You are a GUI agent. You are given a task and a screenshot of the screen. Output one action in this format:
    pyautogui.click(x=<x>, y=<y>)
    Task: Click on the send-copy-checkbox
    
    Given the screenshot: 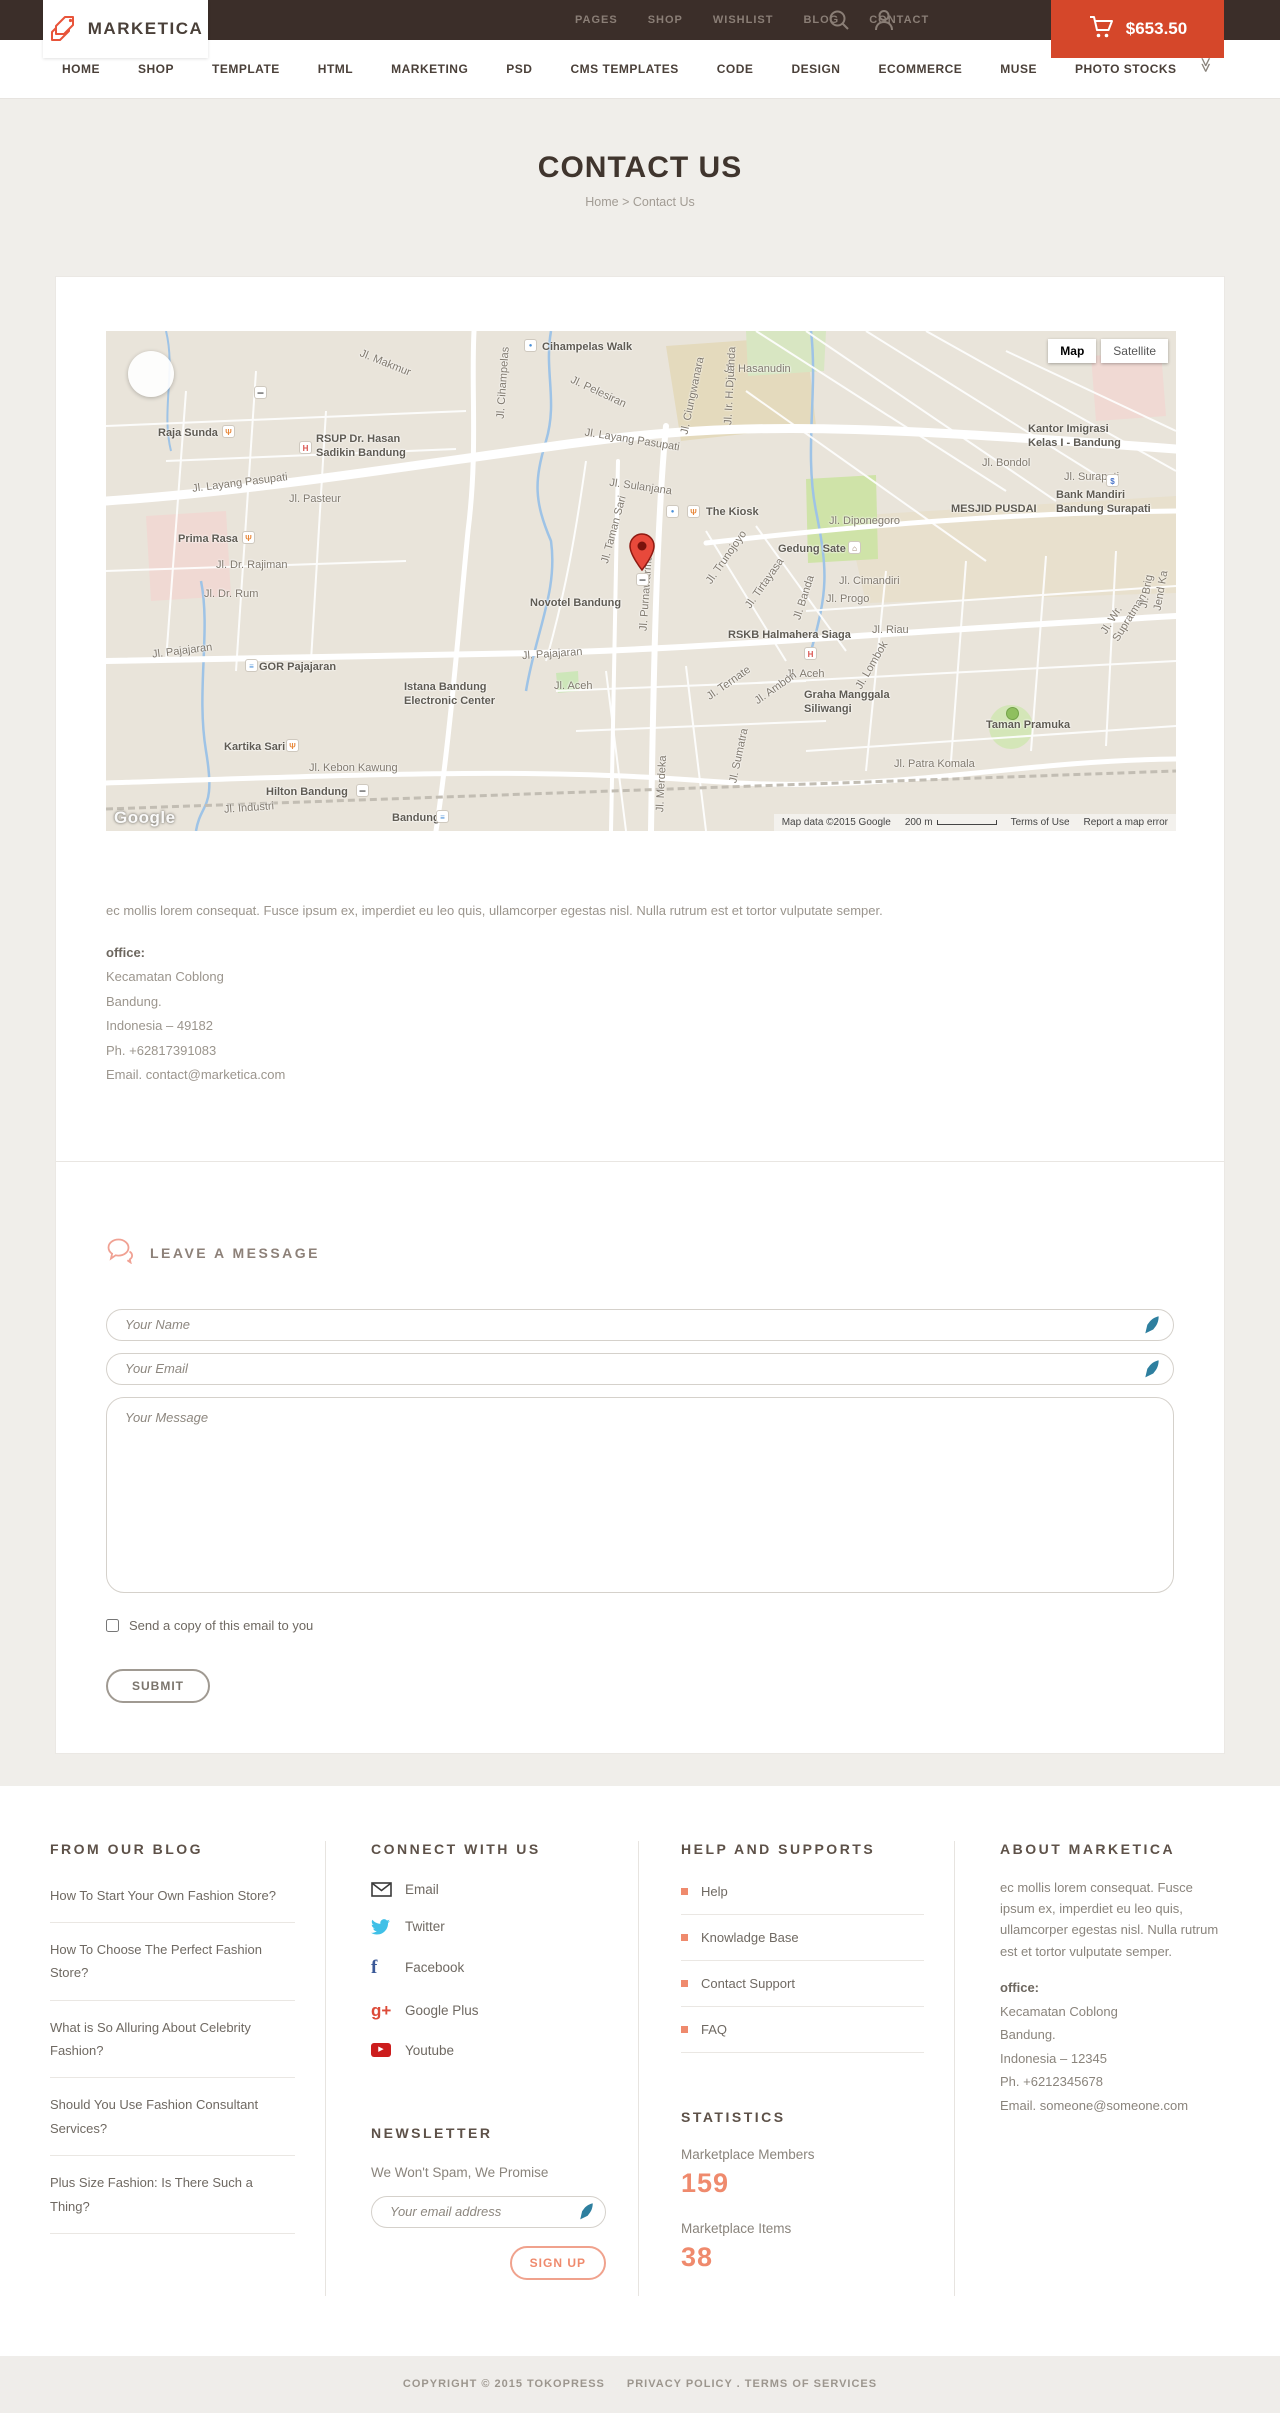 What is the action you would take?
    pyautogui.click(x=112, y=1625)
    